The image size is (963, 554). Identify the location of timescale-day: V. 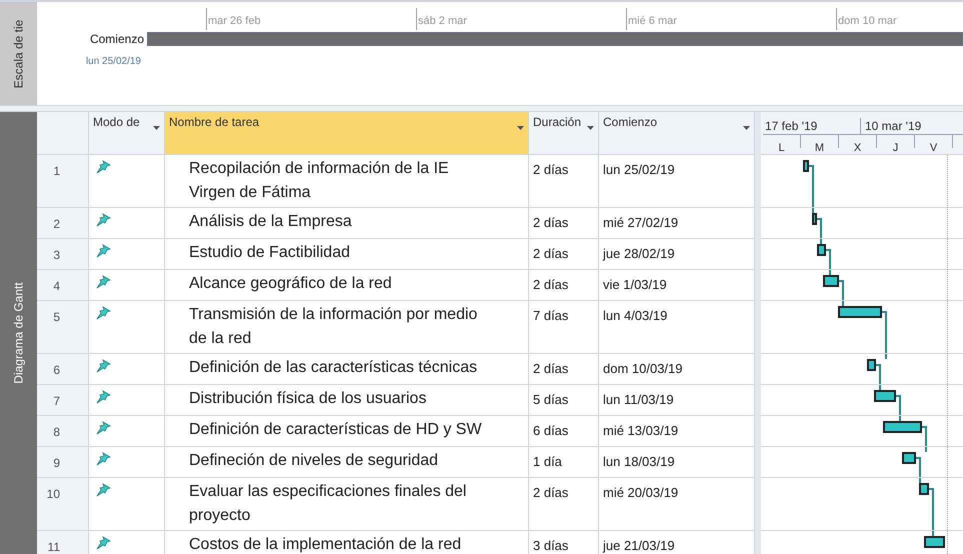
(934, 148).